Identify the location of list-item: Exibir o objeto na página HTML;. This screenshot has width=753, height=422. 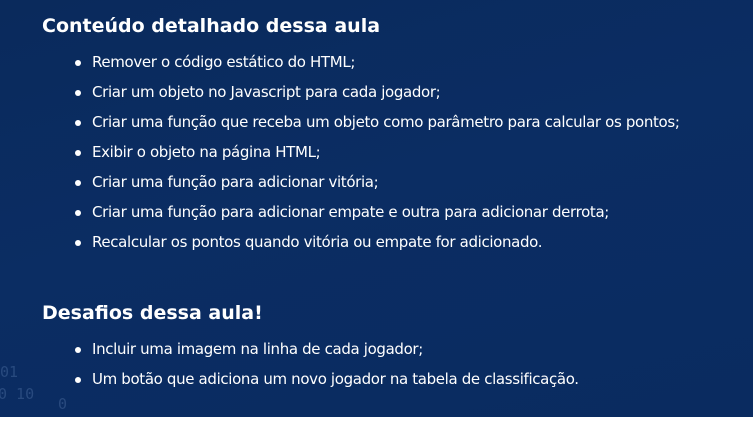
(376, 152).